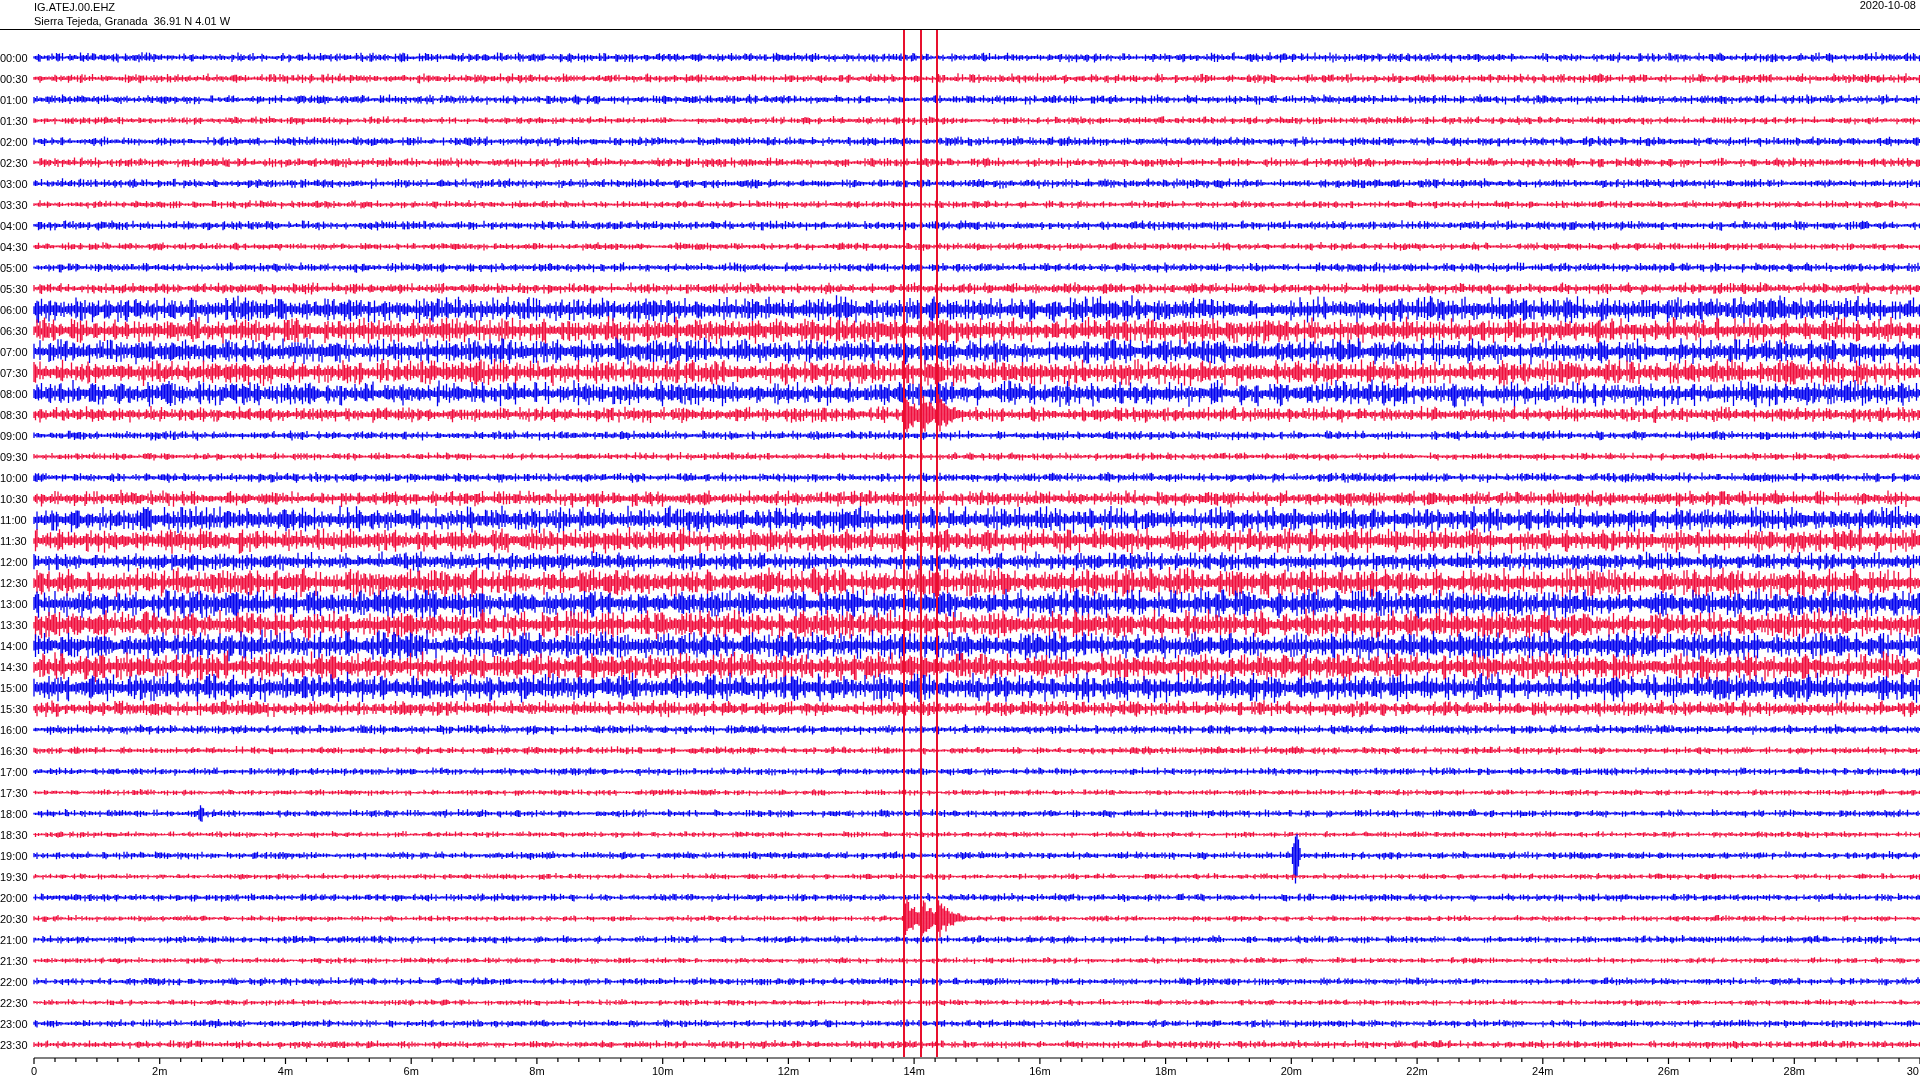 The height and width of the screenshot is (1080, 1920). I want to click on time-label: 14:00, so click(14, 645).